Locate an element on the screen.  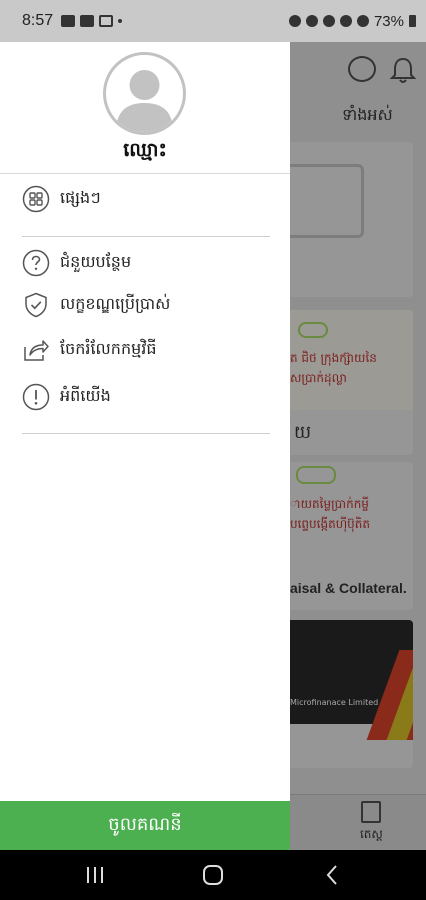
battery-percent: 73% is located at coordinates (388, 21).